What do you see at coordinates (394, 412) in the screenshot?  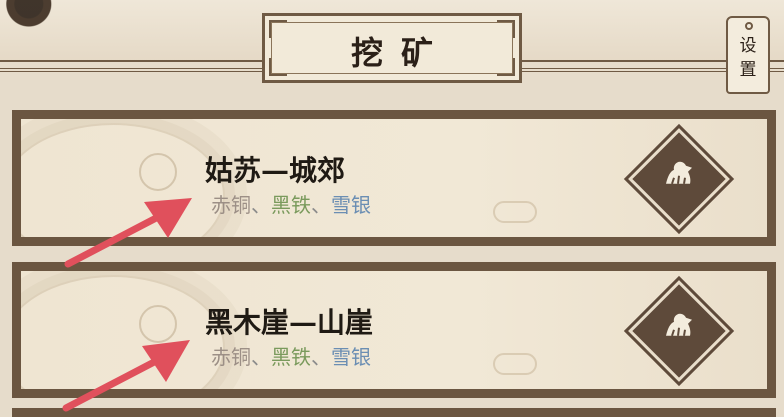 I see `next-card-edge` at bounding box center [394, 412].